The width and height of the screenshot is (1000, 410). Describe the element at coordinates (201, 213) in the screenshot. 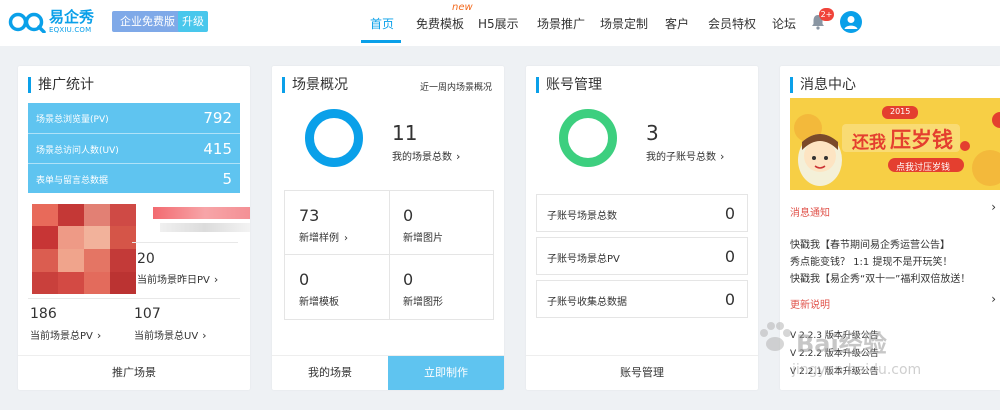

I see `blurred-scene-title` at that location.